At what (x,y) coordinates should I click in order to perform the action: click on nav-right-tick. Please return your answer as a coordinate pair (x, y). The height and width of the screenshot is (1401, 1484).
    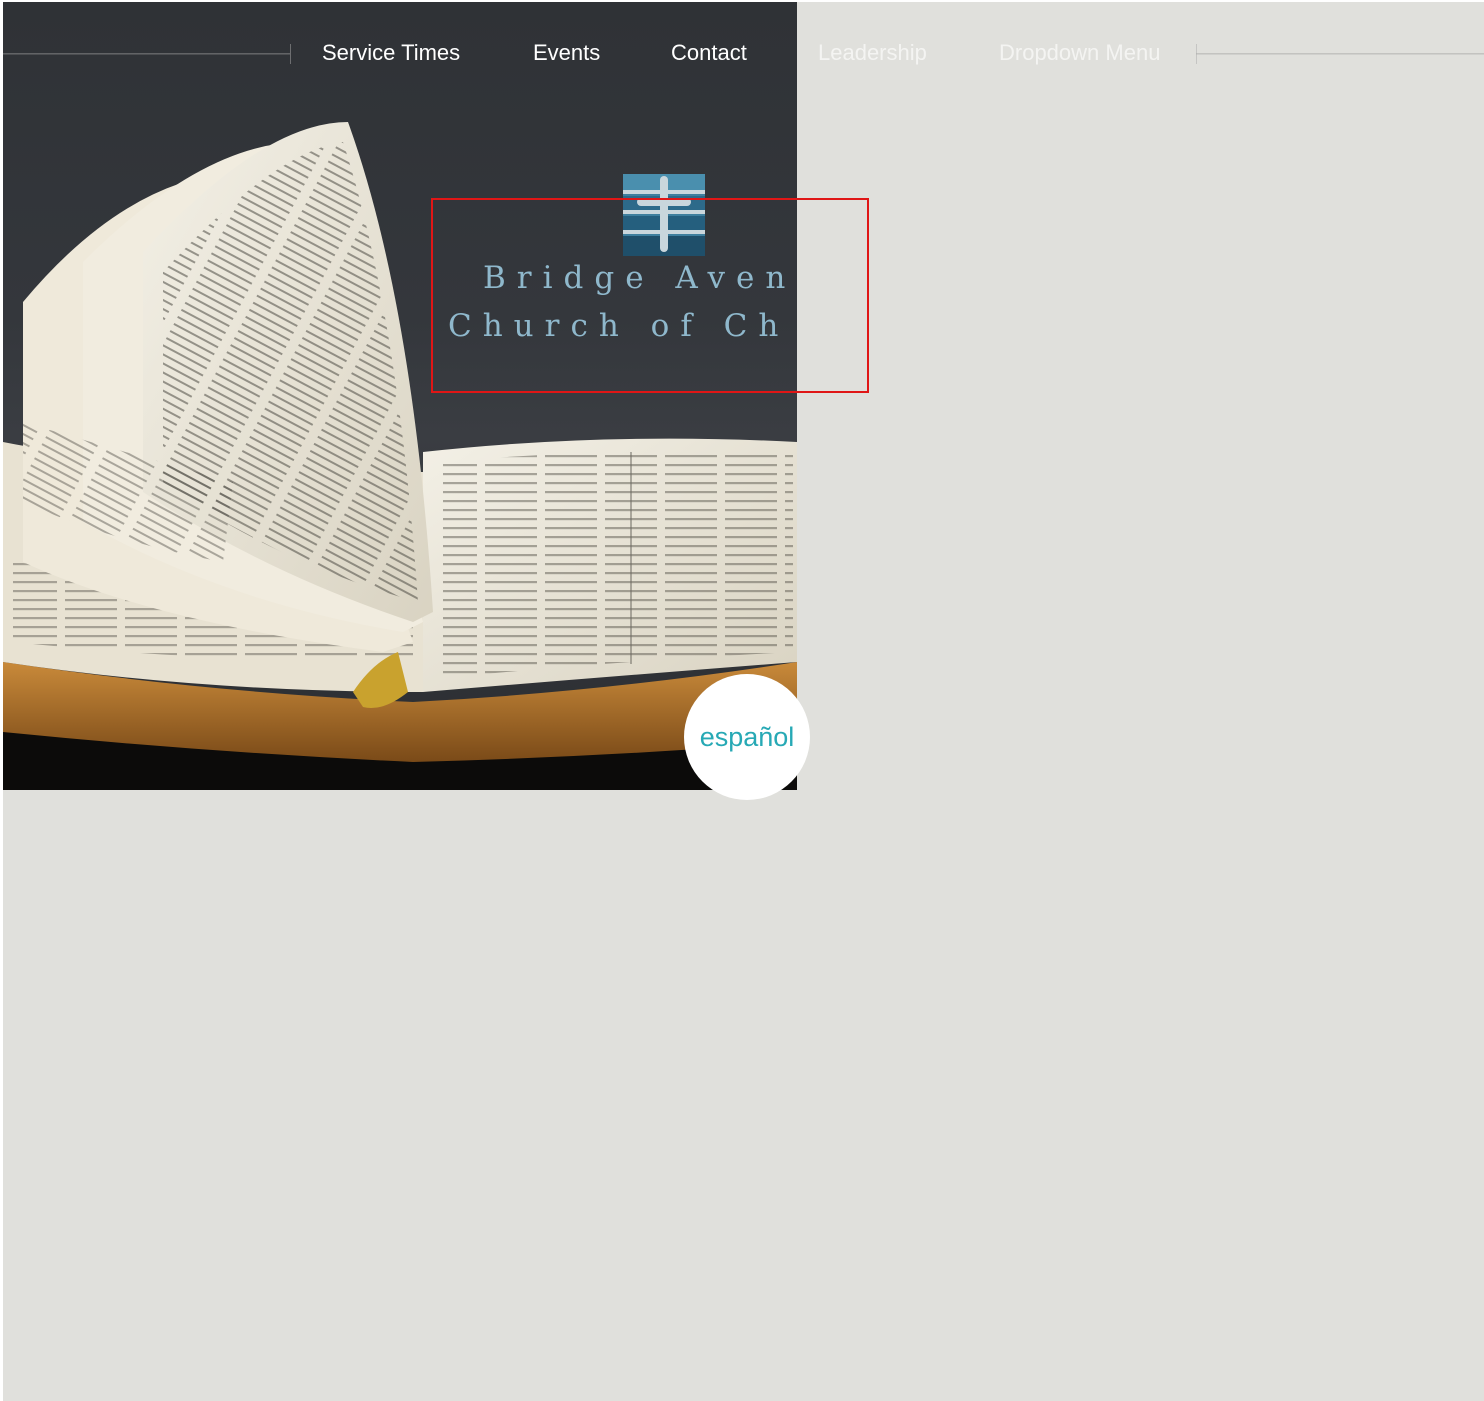
    Looking at the image, I should click on (1196, 54).